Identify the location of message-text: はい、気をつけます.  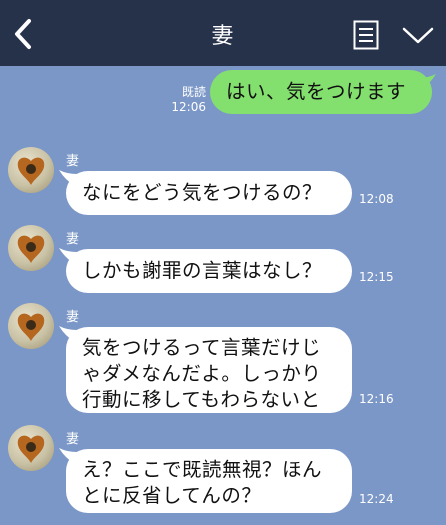
(316, 91).